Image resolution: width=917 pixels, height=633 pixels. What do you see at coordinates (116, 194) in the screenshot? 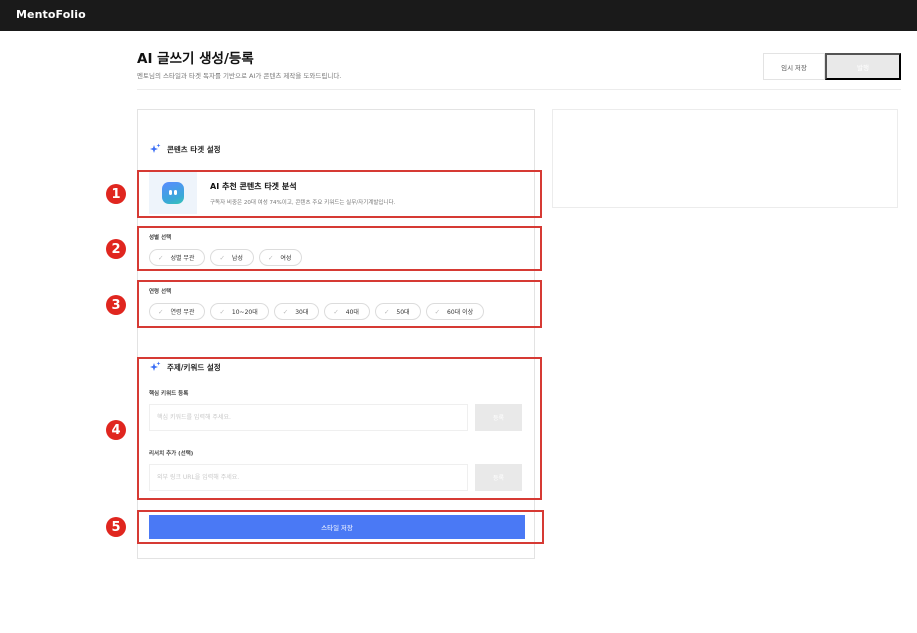
I see `annotation-badge-1: 1` at bounding box center [116, 194].